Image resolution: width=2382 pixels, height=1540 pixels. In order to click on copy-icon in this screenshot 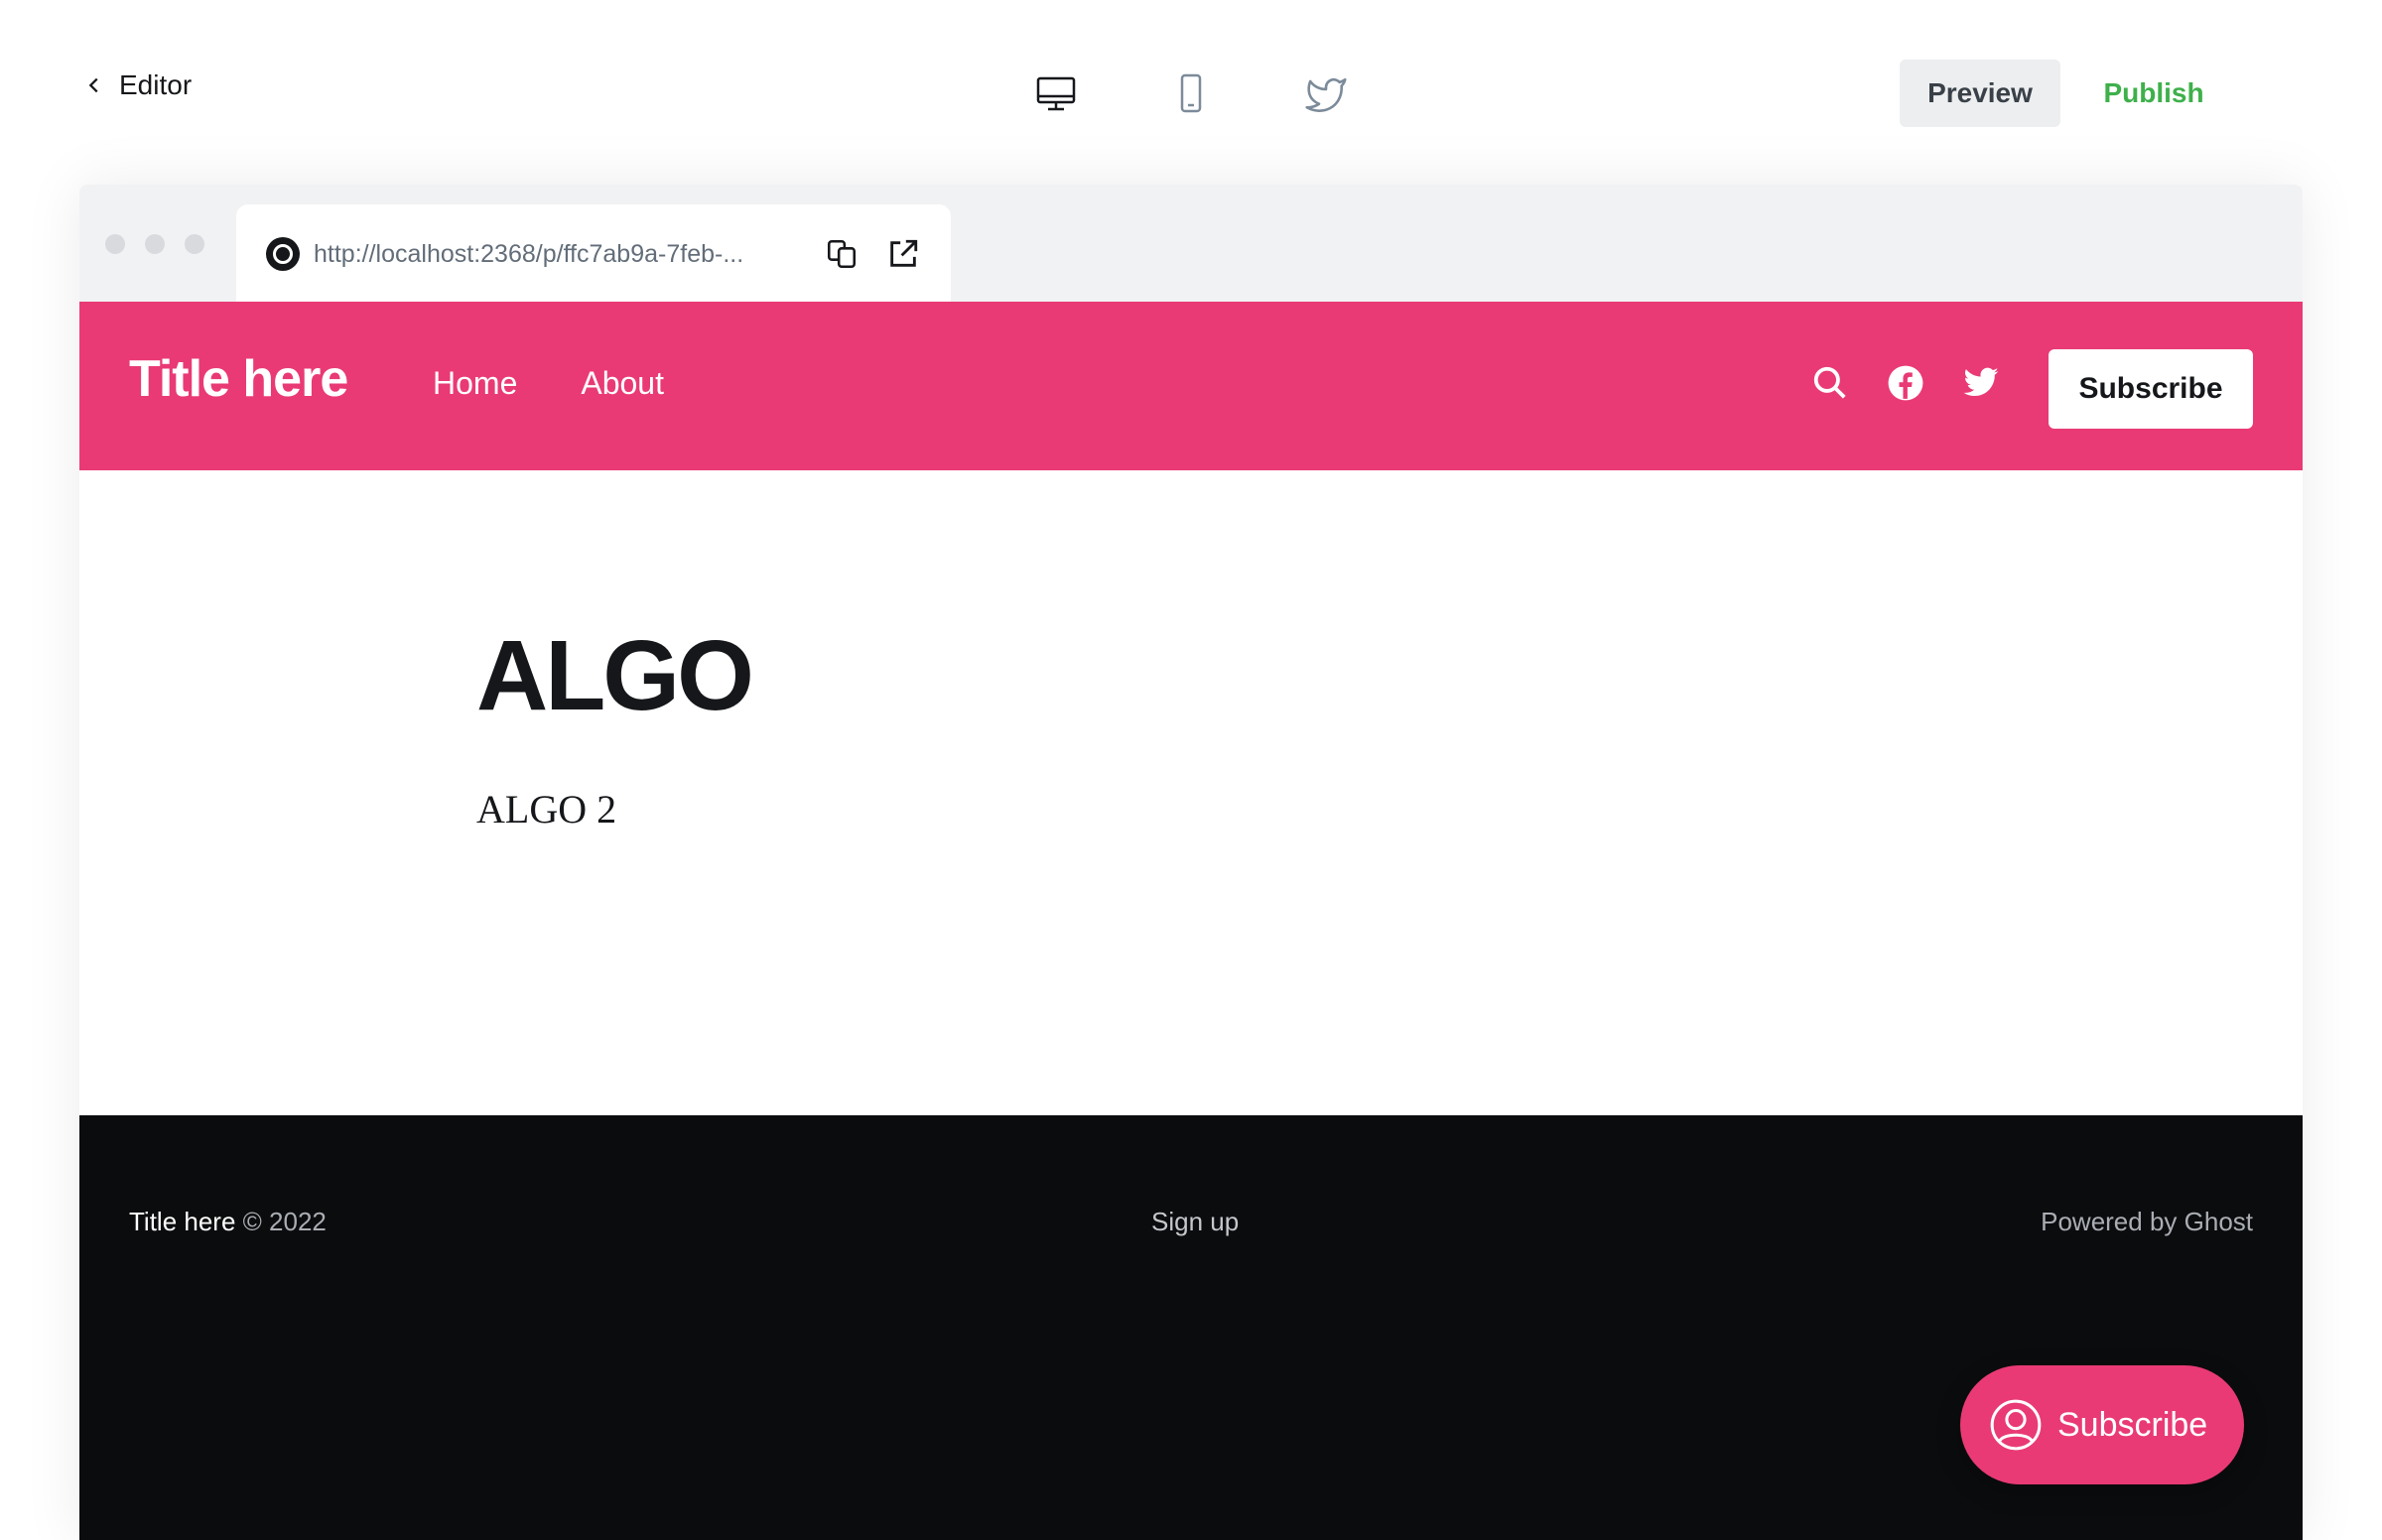, I will do `click(842, 254)`.